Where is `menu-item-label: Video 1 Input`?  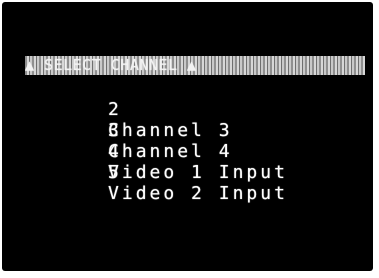 menu-item-label: Video 1 Input is located at coordinates (198, 172).